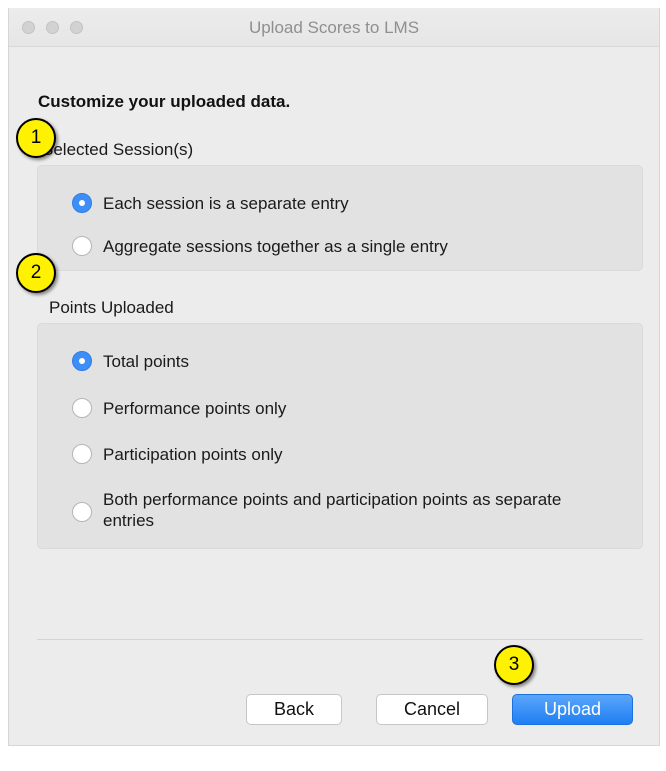 Image resolution: width=666 pixels, height=771 pixels. I want to click on window-title: Upload Scores to LMS, so click(334, 27).